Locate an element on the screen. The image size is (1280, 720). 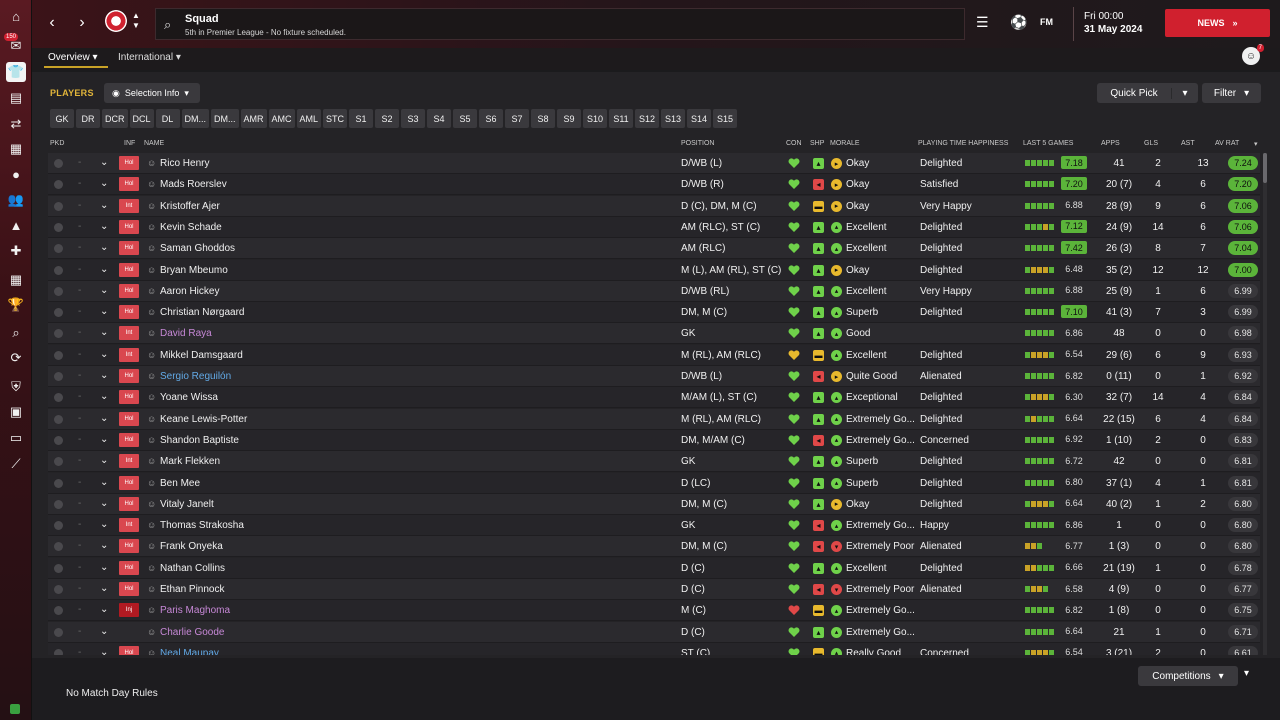
ball-icon: ⚽ is located at coordinates (1018, 22).